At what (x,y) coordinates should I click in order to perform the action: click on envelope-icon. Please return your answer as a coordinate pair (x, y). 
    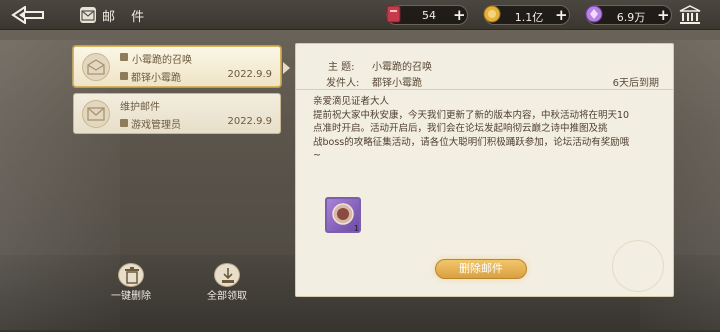
    Looking at the image, I should click on (96, 114).